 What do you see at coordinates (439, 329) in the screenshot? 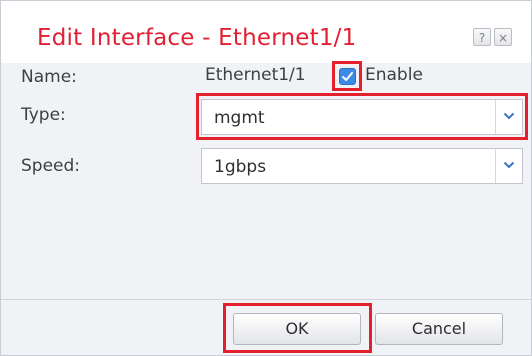
I see `cancel-button: Cancel` at bounding box center [439, 329].